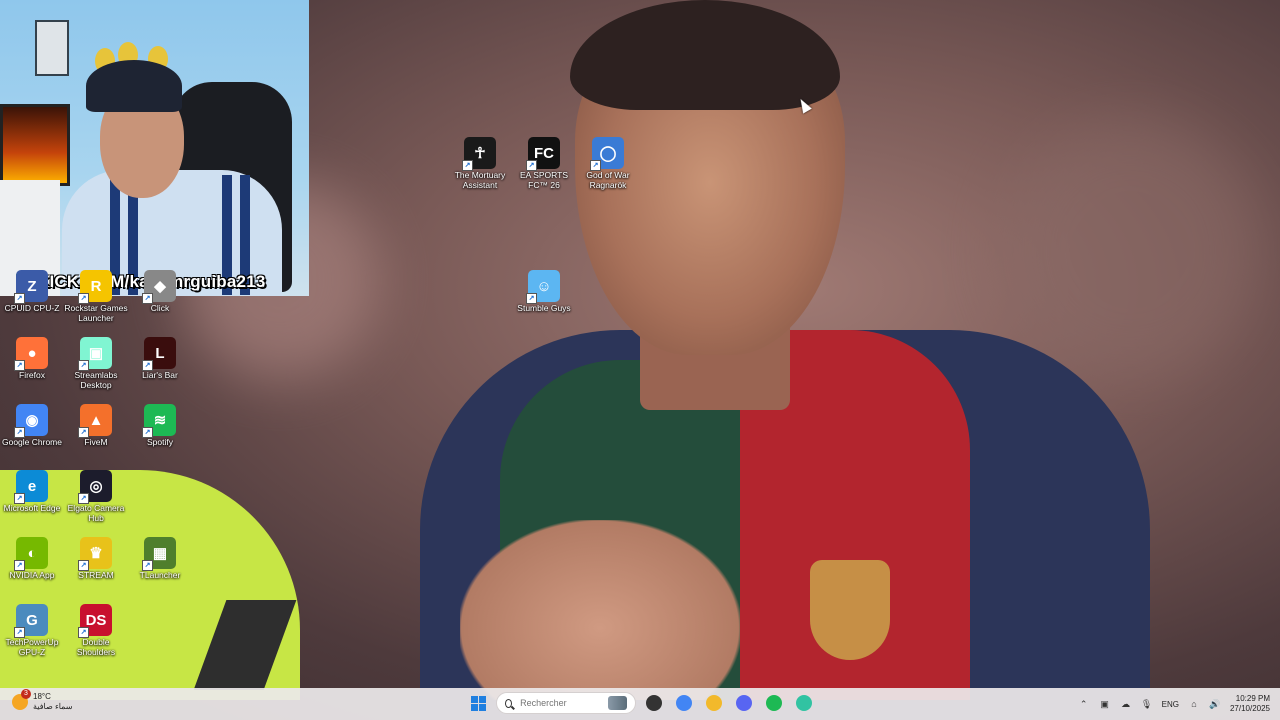 The width and height of the screenshot is (1280, 720). What do you see at coordinates (1084, 704) in the screenshot?
I see `chevron-up-icon: ⌃` at bounding box center [1084, 704].